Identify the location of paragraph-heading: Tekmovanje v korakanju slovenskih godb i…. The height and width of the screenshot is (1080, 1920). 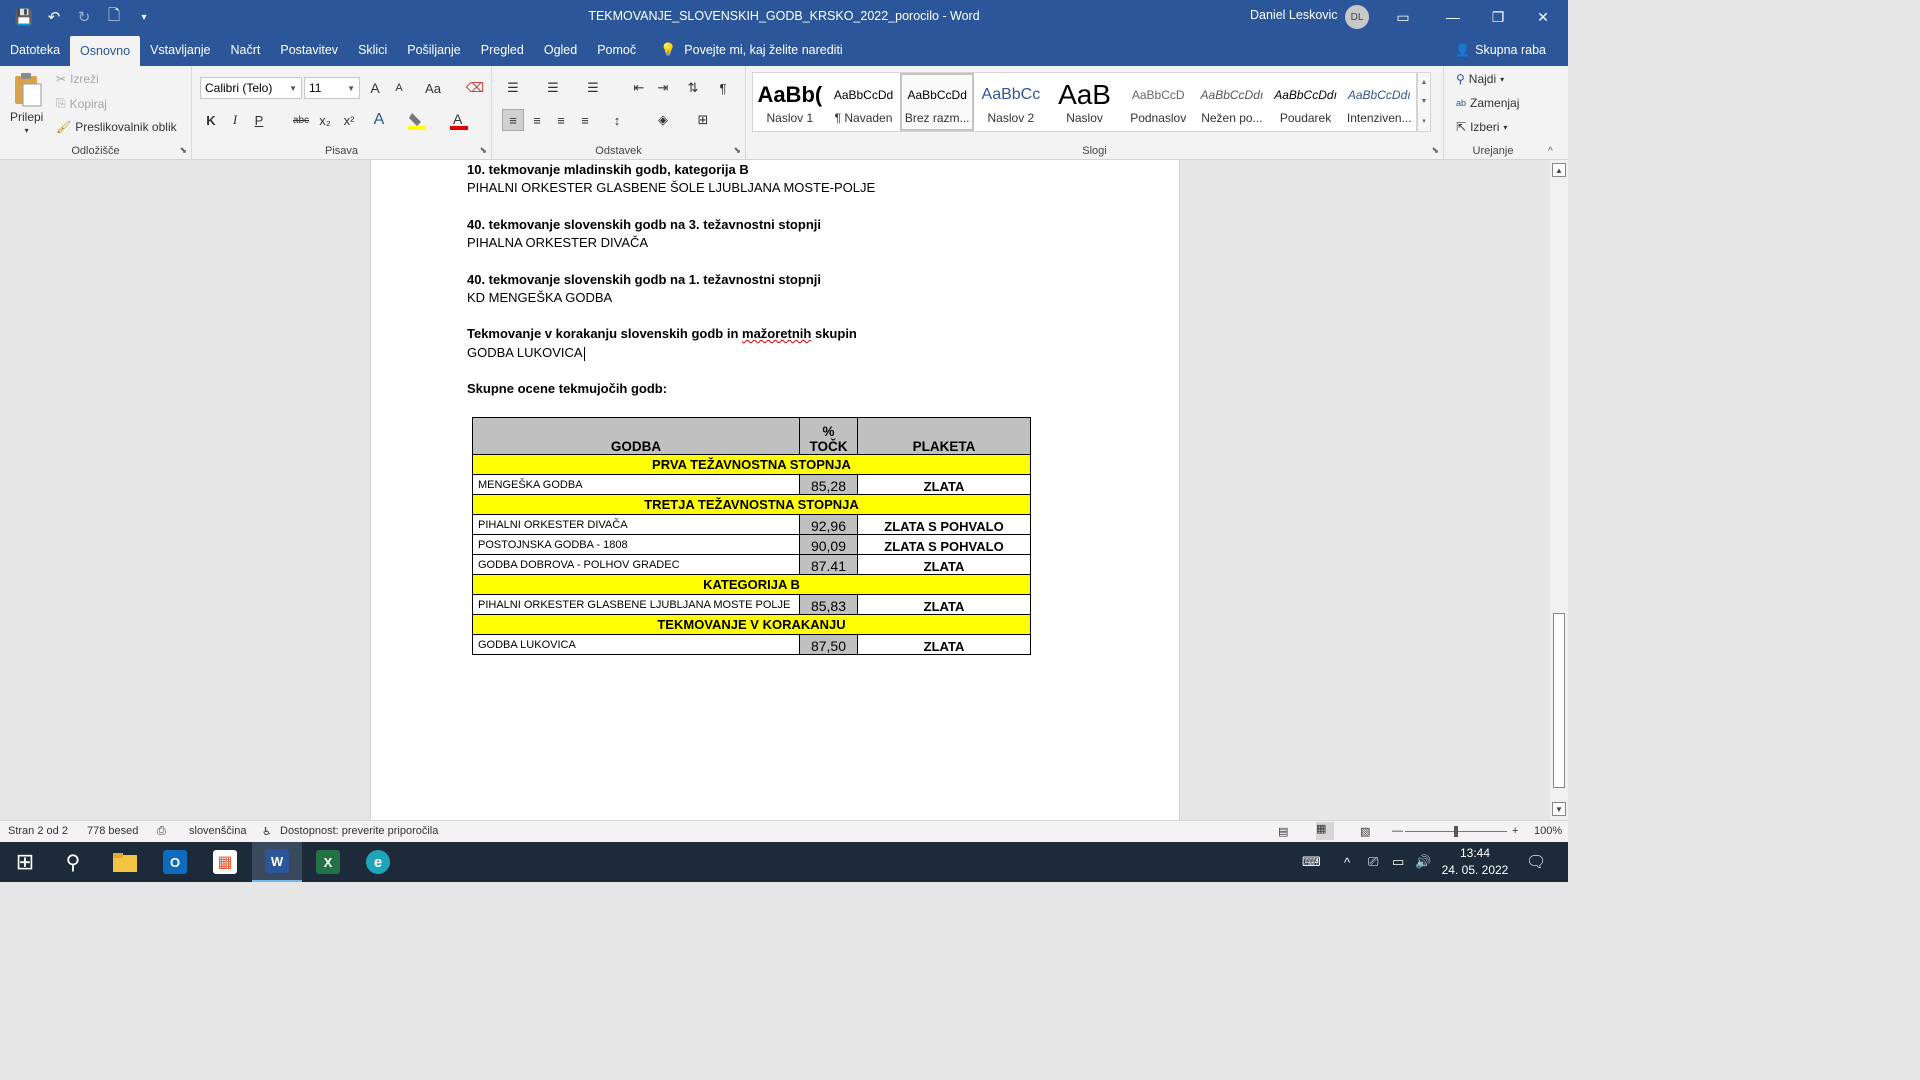
(662, 333).